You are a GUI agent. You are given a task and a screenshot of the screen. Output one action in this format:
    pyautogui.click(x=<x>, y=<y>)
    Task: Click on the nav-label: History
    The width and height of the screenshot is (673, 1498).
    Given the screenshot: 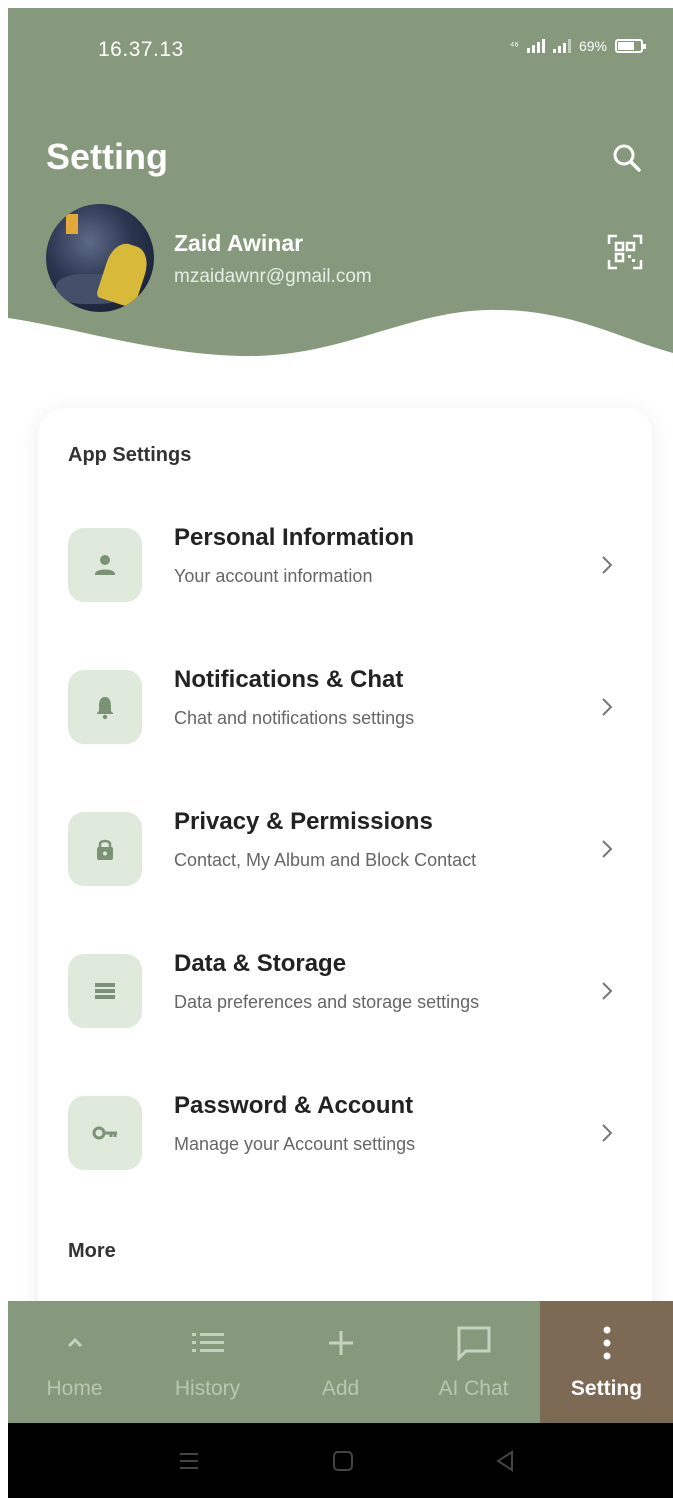 What is the action you would take?
    pyautogui.click(x=207, y=1388)
    